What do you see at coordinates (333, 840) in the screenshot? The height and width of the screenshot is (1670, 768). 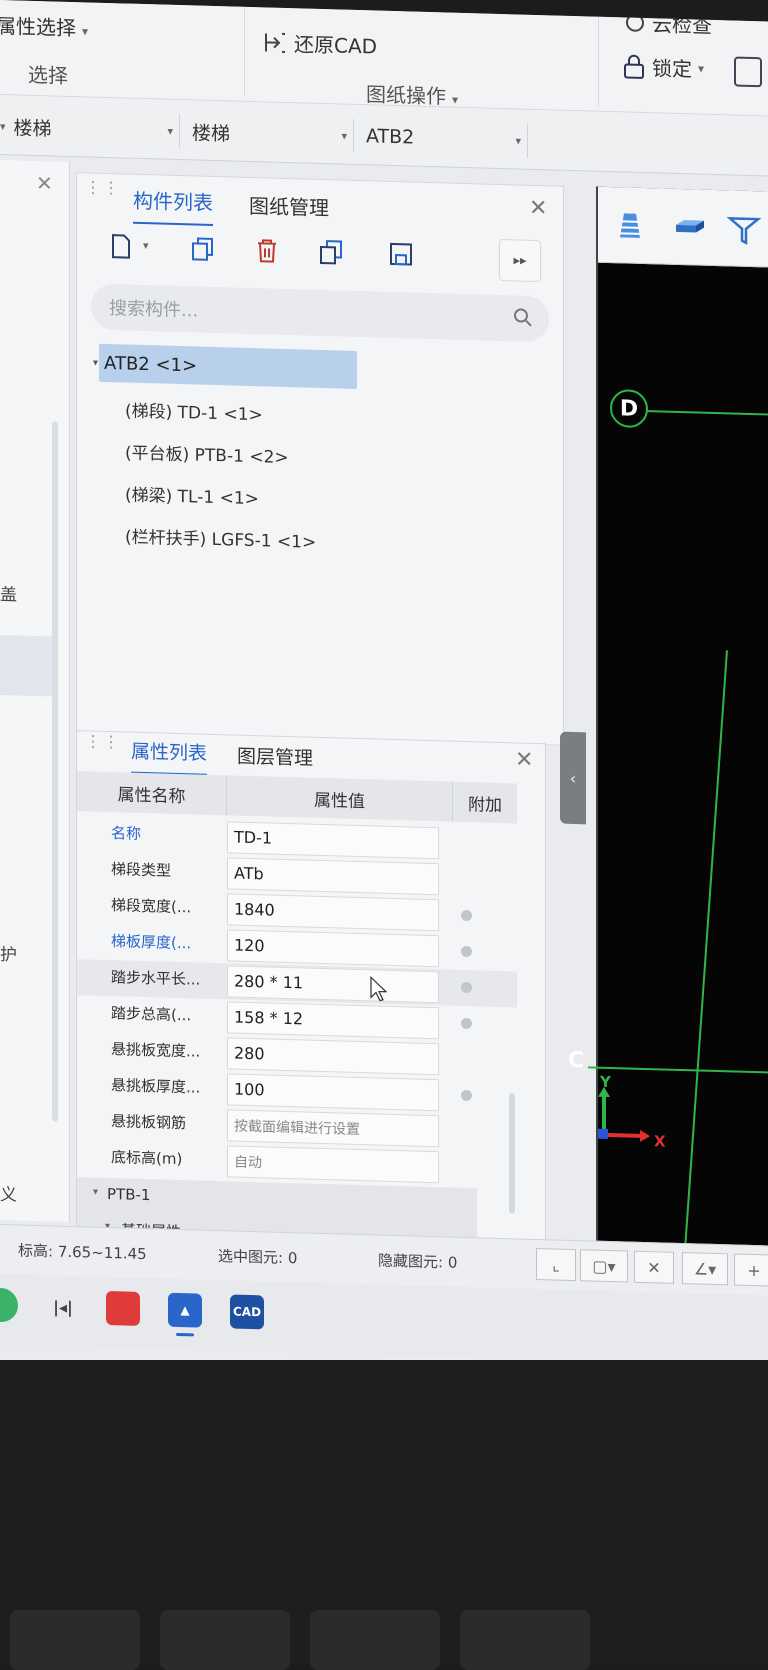 I see `property-value-field: TD-1` at bounding box center [333, 840].